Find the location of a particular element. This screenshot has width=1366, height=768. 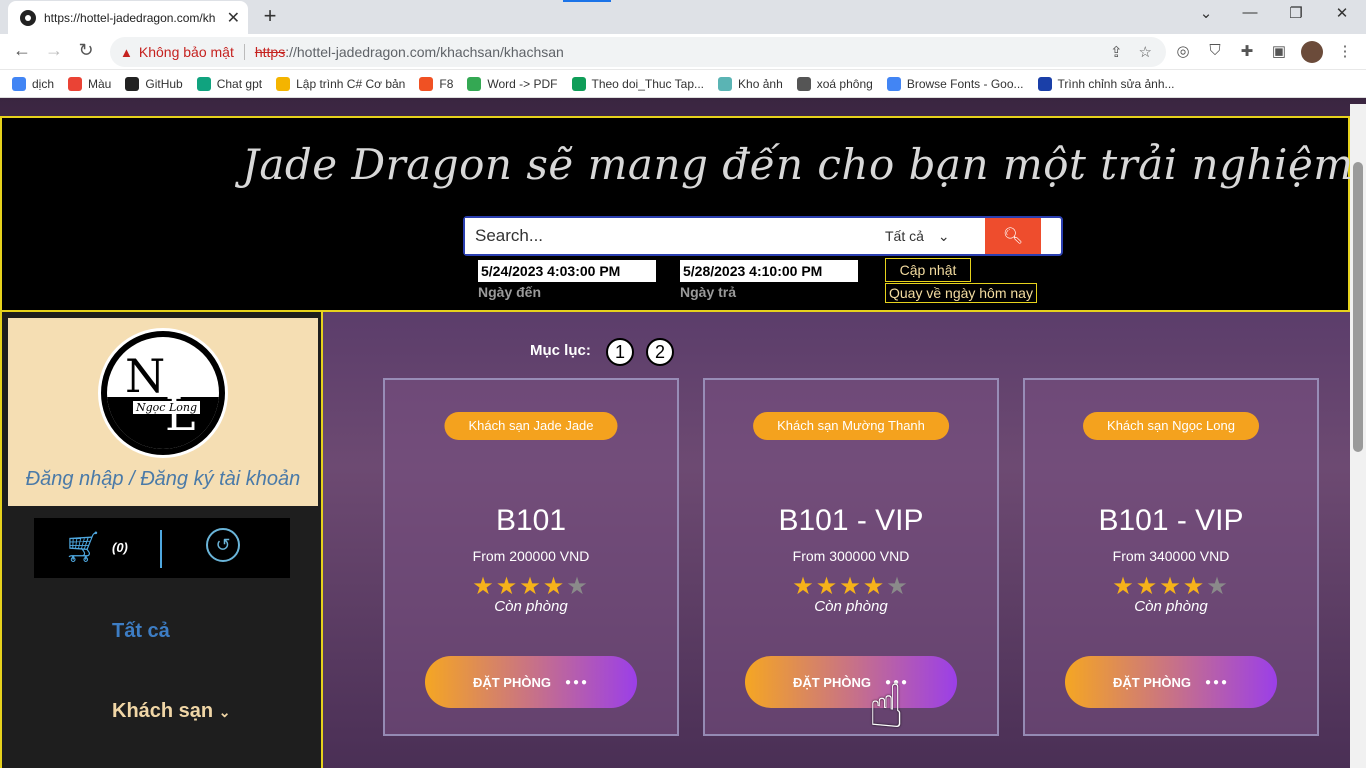

checkout-field: 5/28/2023 4:10:00 PM is located at coordinates (769, 271).